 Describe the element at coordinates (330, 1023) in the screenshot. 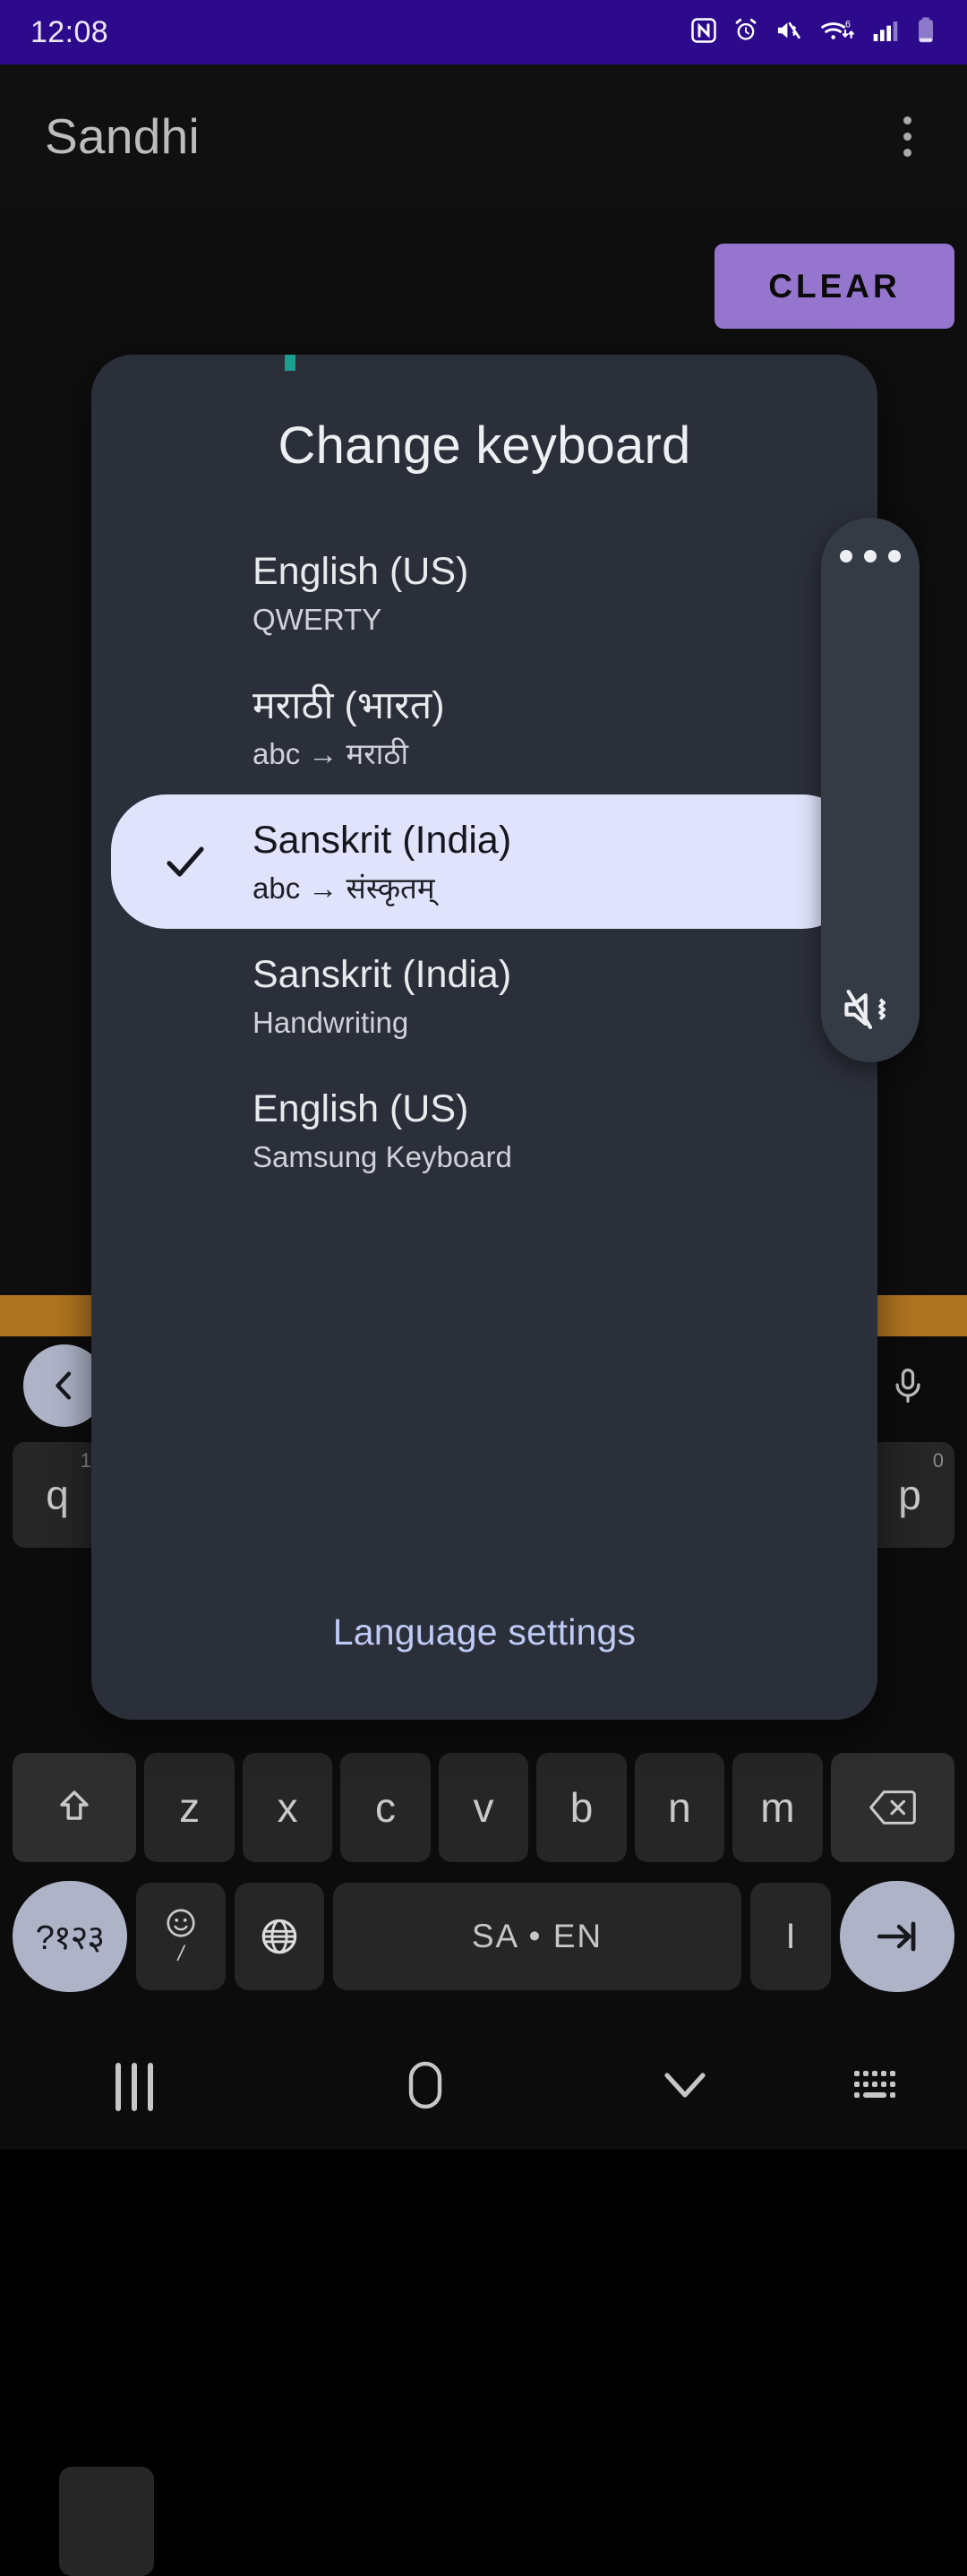

I see `list-item-subtitle: Handwriting` at that location.